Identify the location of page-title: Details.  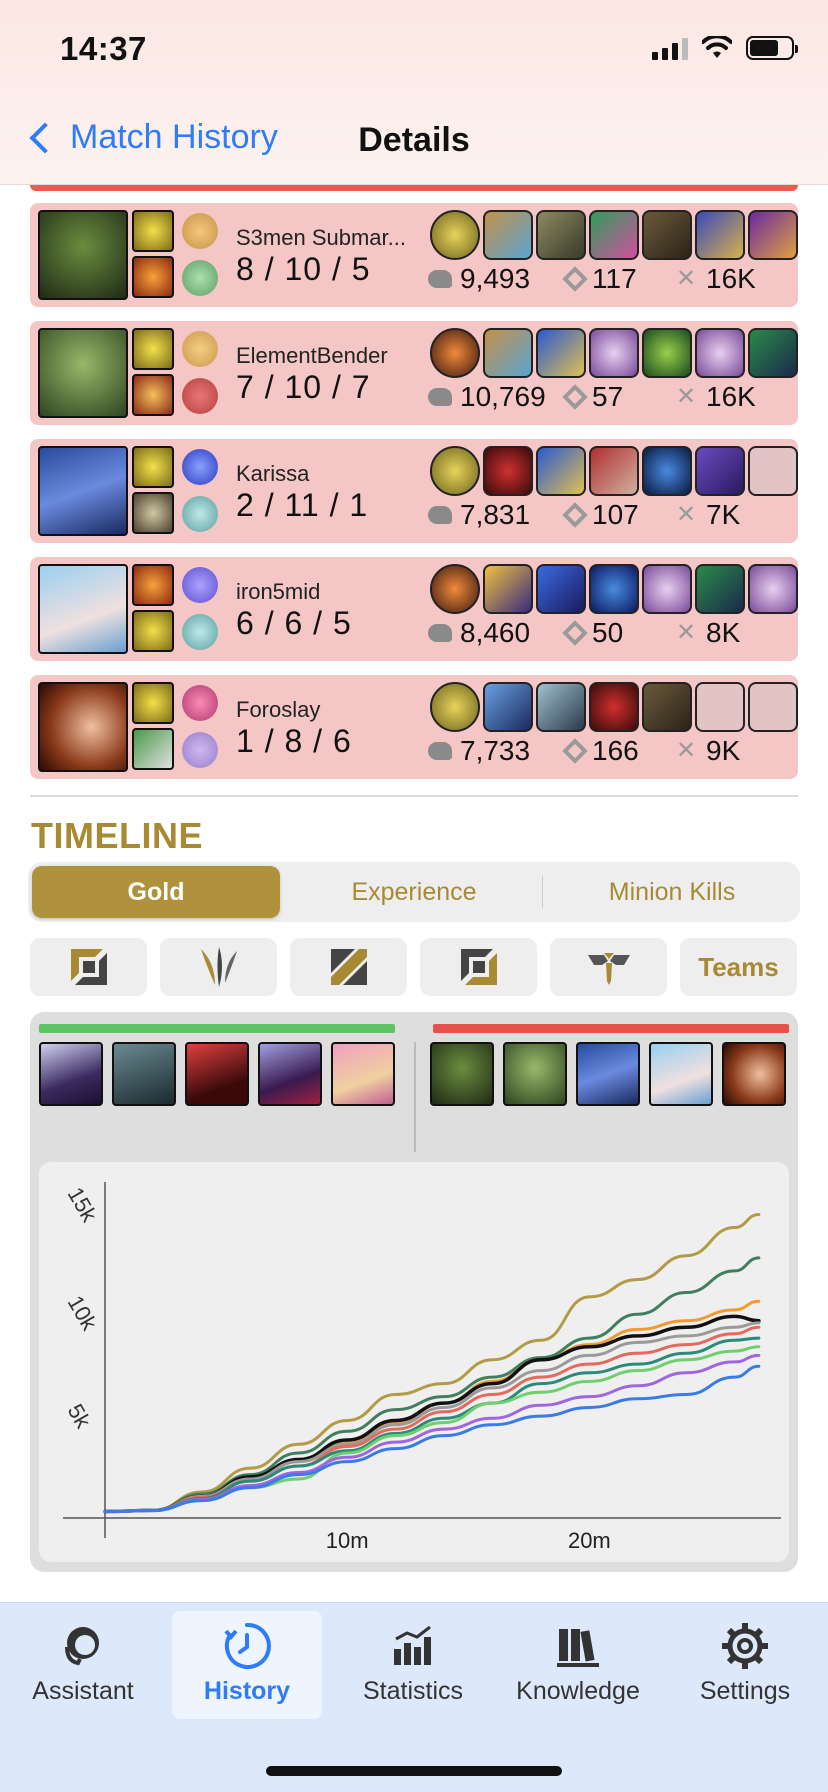
(414, 140).